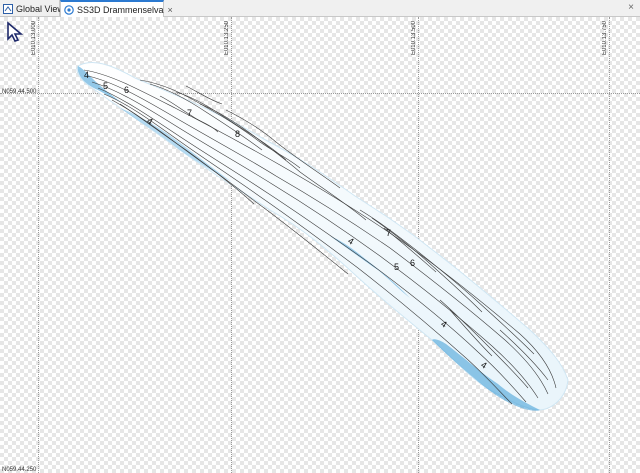 The height and width of the screenshot is (473, 640). Describe the element at coordinates (8, 8) in the screenshot. I see `globe-icon` at that location.